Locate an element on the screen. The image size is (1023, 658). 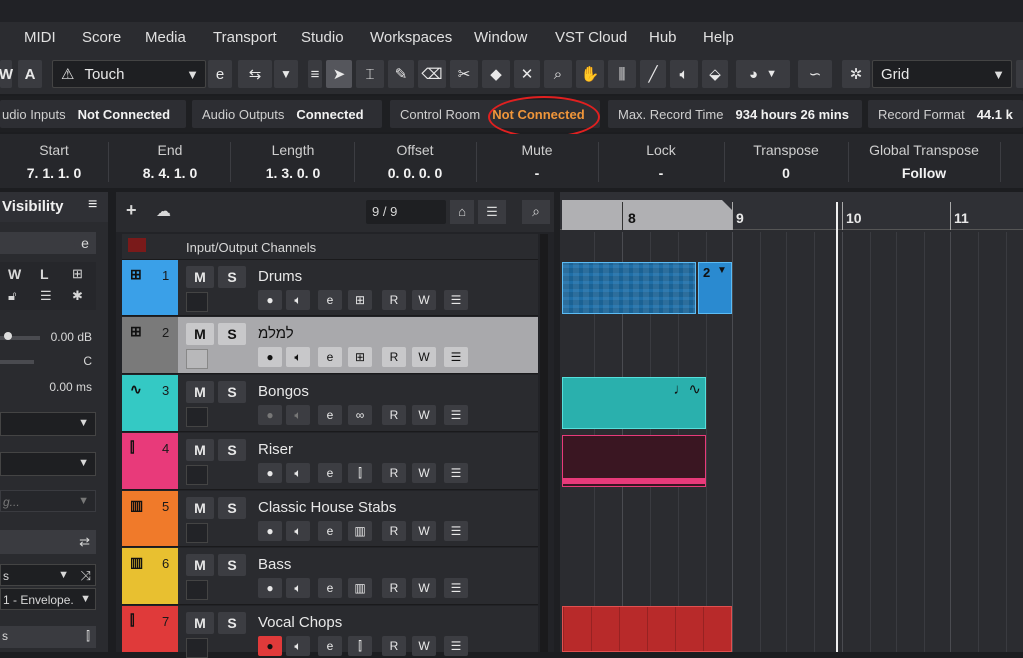
slider-handle is located at coordinates (8, 336).